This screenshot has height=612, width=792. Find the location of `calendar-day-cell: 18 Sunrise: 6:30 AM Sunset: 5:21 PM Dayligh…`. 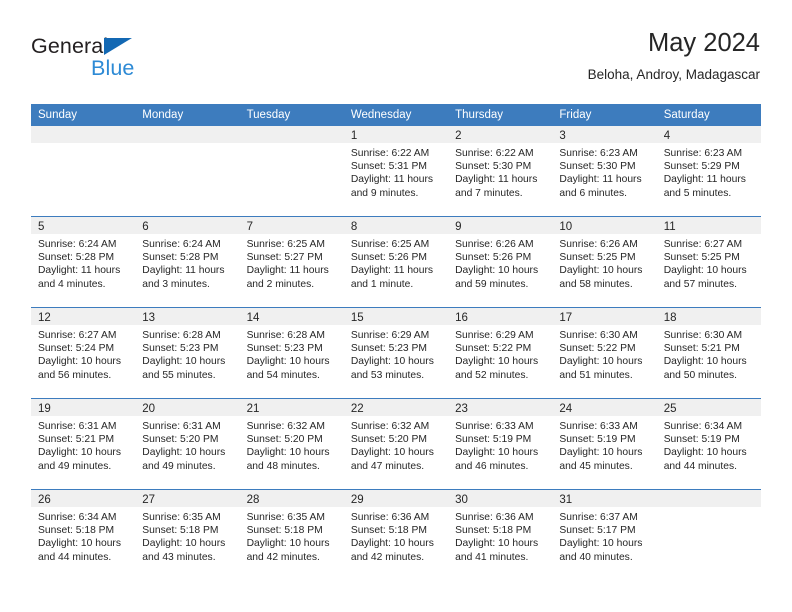

calendar-day-cell: 18 Sunrise: 6:30 AM Sunset: 5:21 PM Dayligh… is located at coordinates (708, 353).